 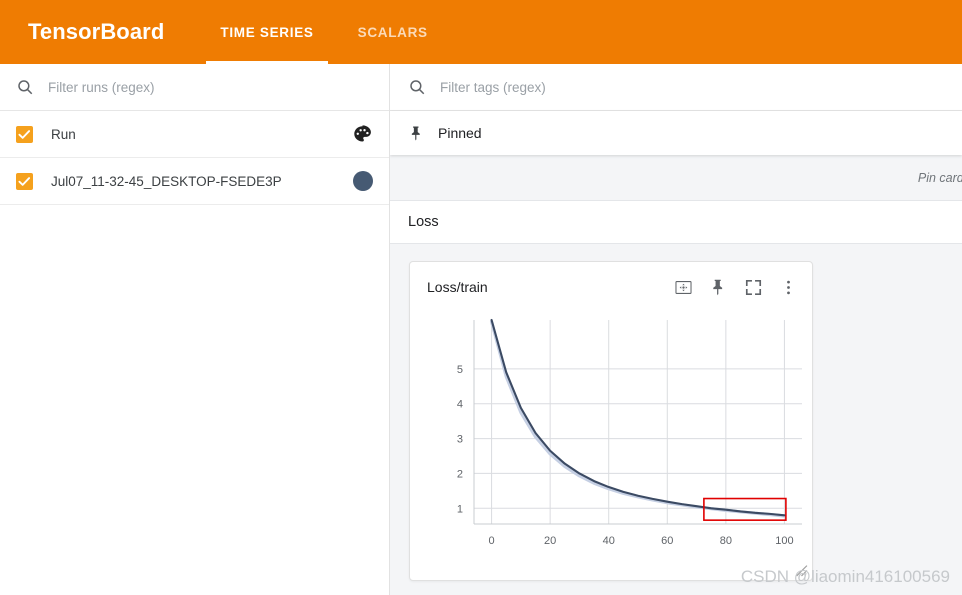 What do you see at coordinates (726, 541) in the screenshot?
I see `svg-text: 80` at bounding box center [726, 541].